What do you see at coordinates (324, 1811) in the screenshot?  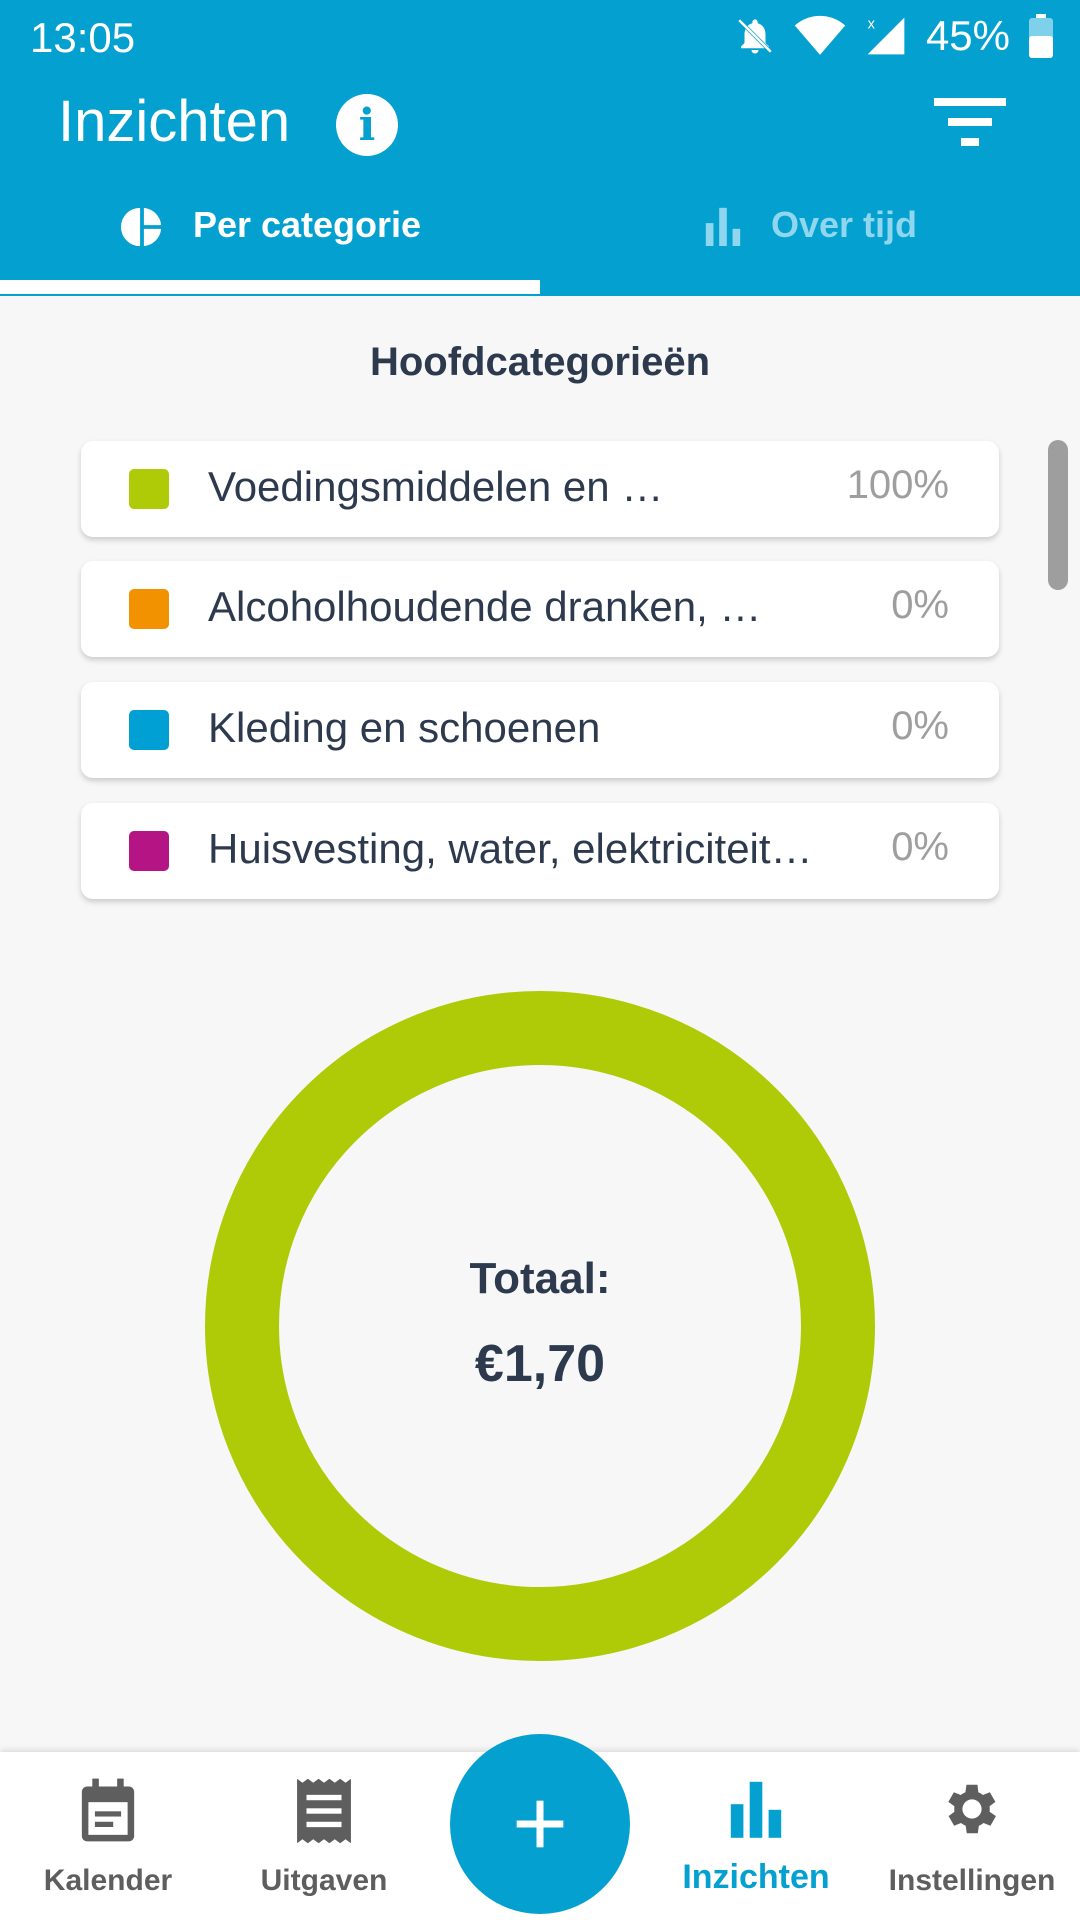 I see `receipt-icon` at bounding box center [324, 1811].